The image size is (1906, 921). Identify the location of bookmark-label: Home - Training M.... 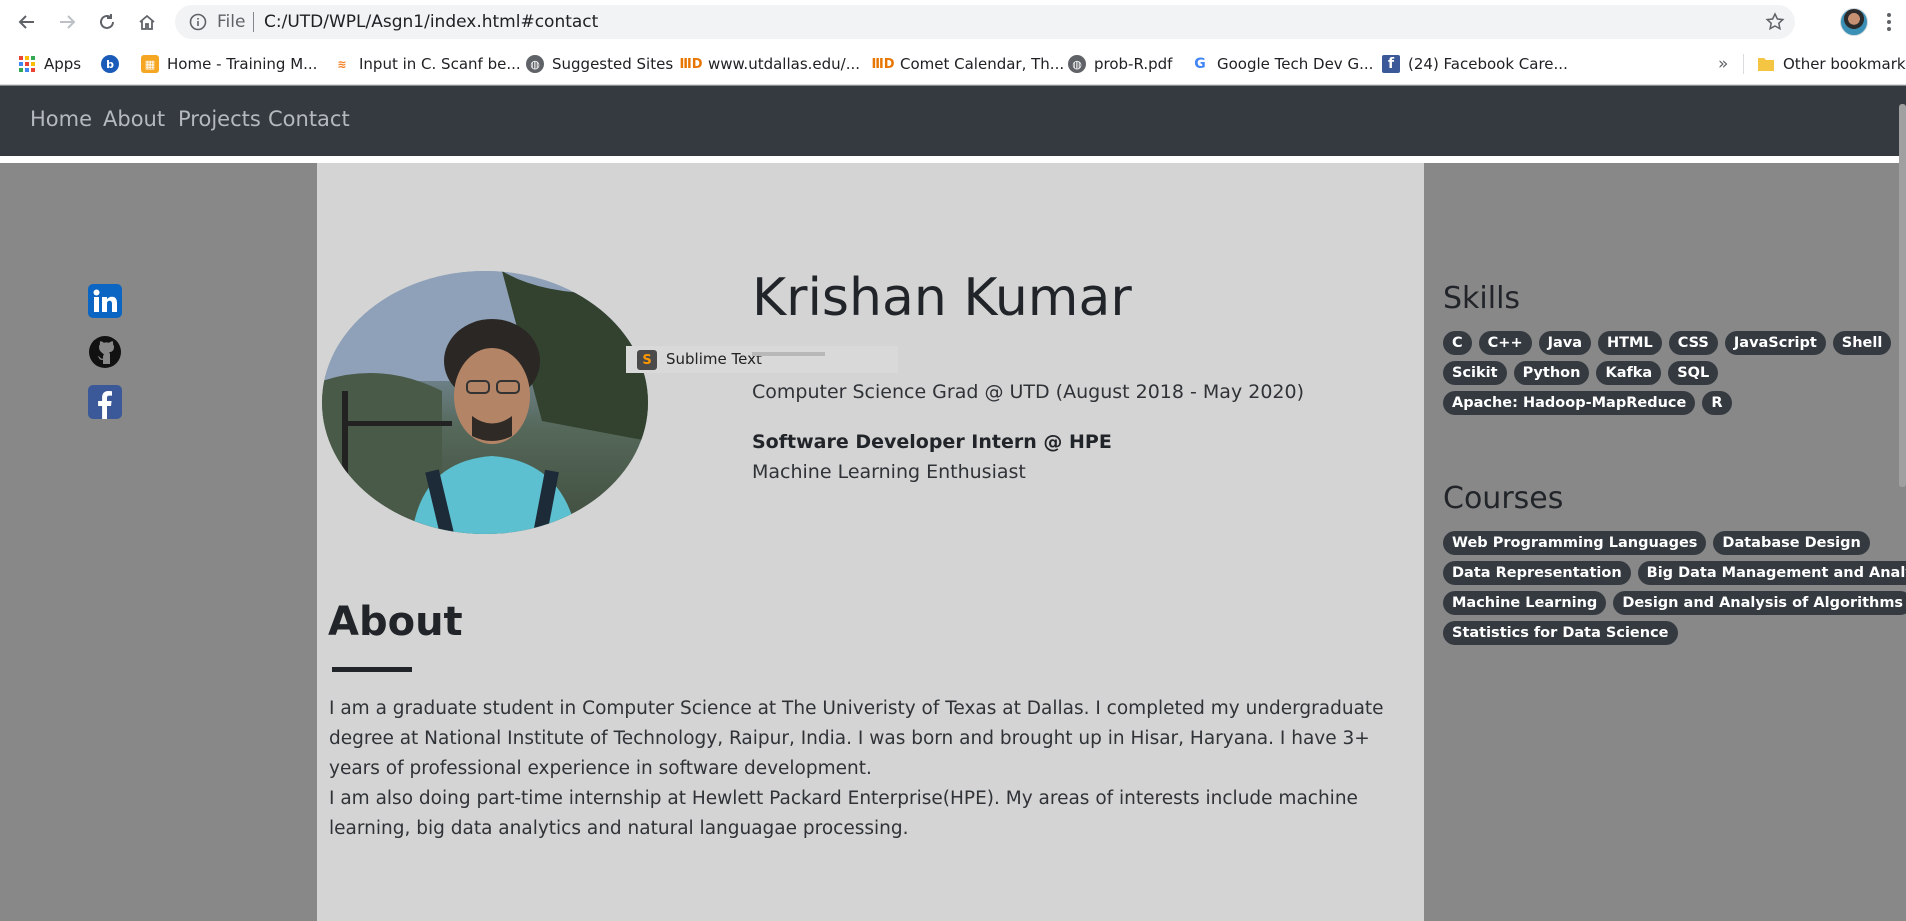
(242, 64).